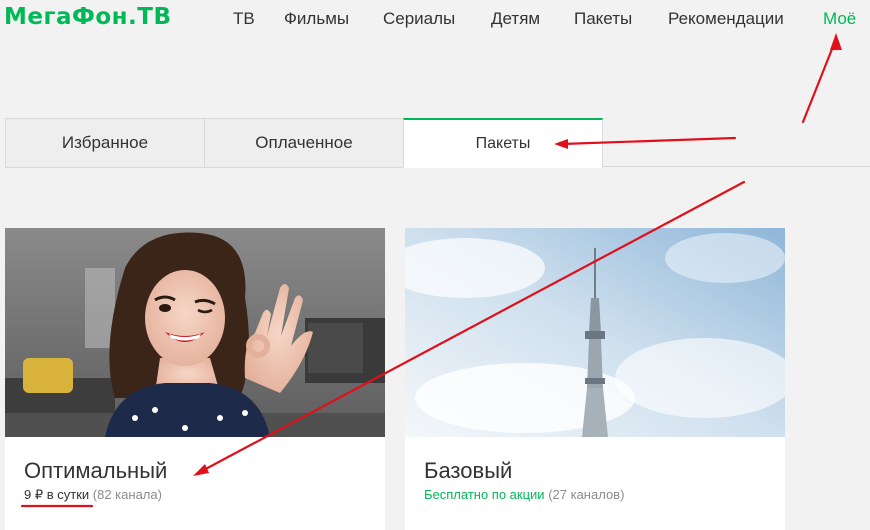  I want to click on package-channels-count-basic: (27 каналов), so click(586, 494).